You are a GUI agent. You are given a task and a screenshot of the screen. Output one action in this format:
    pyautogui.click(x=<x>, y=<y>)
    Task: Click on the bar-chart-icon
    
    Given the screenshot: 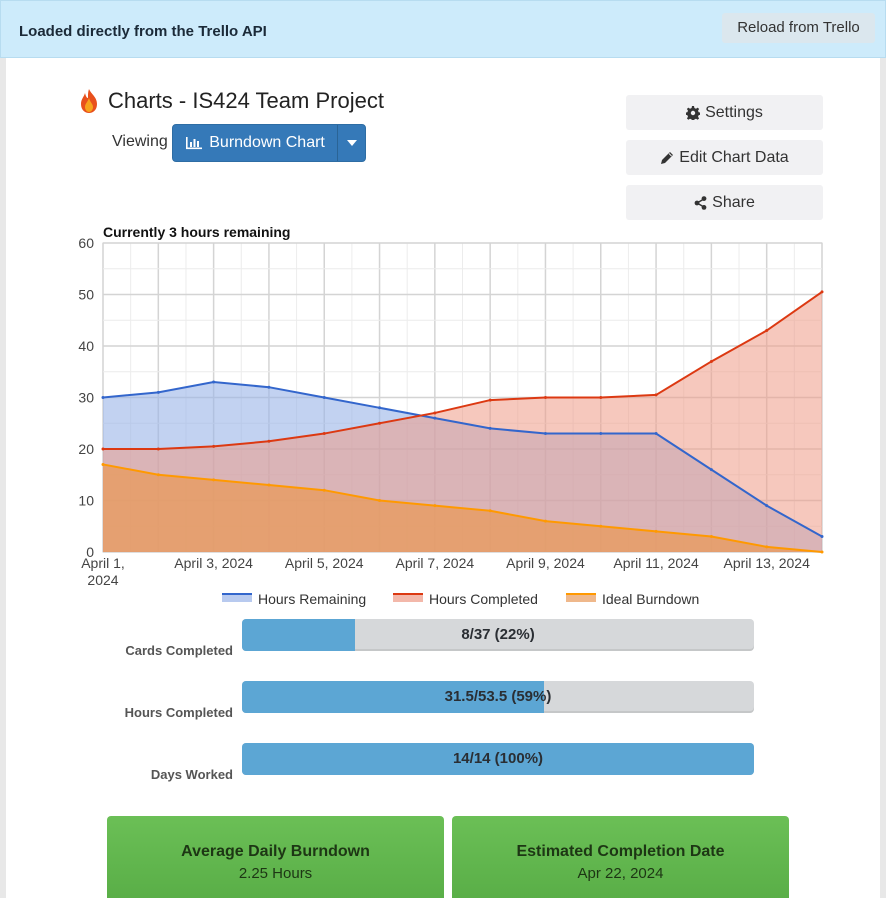 What is the action you would take?
    pyautogui.click(x=194, y=143)
    